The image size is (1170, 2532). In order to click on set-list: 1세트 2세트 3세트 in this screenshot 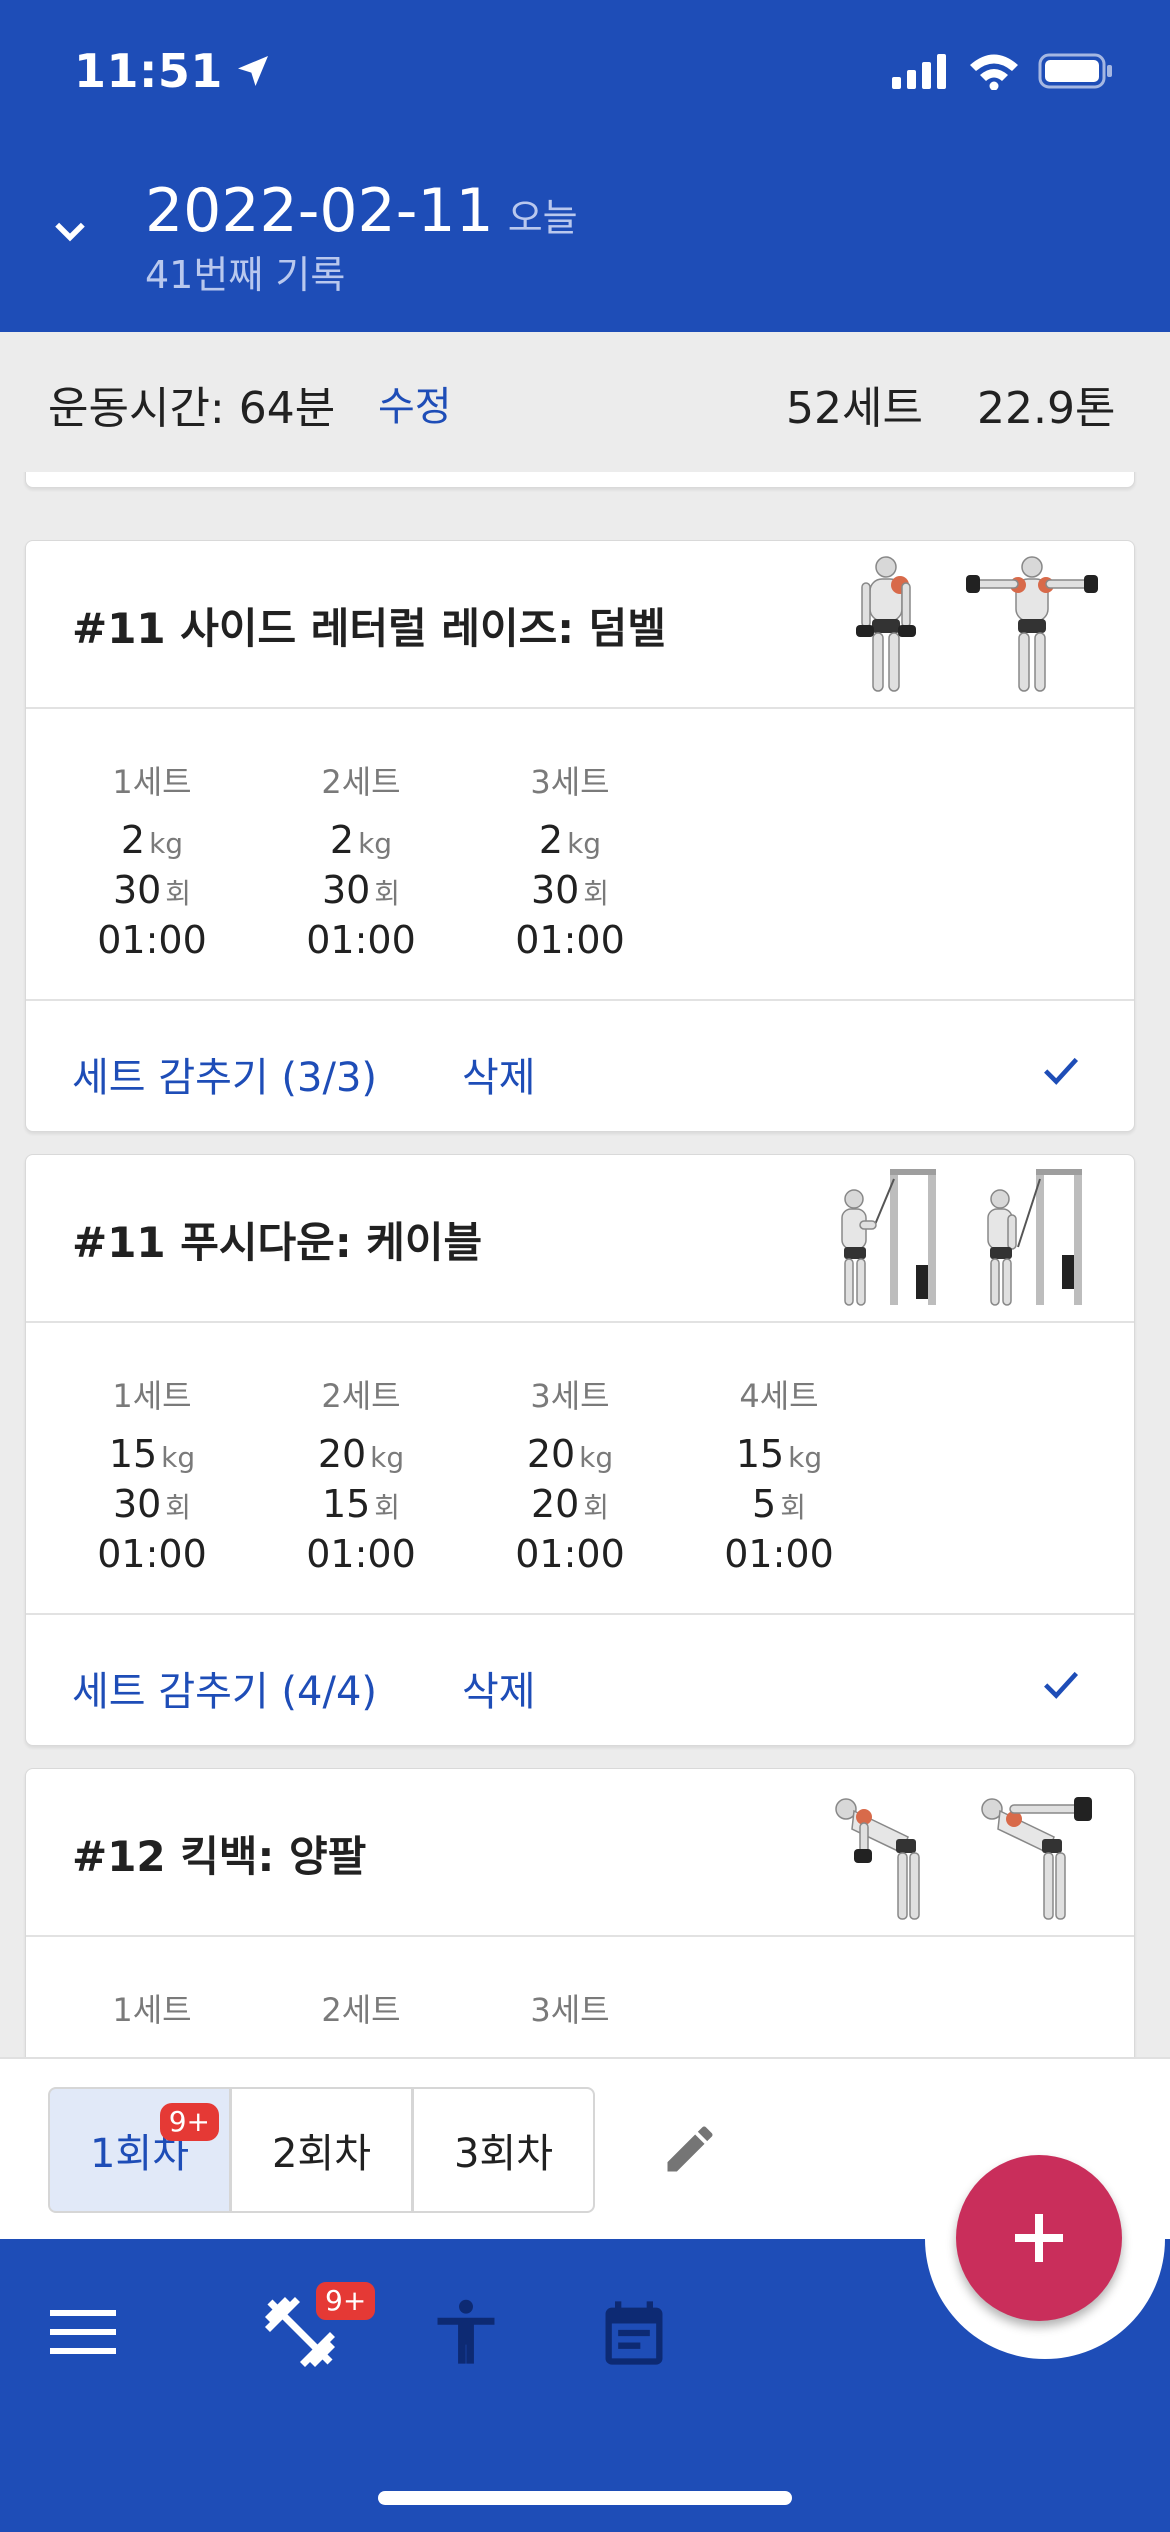, I will do `click(580, 1997)`.